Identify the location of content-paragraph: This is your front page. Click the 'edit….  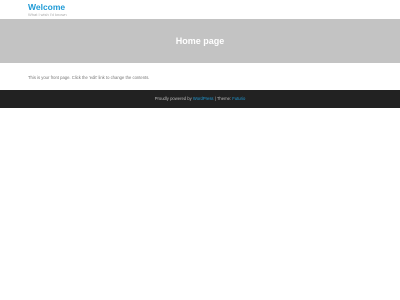
(89, 77).